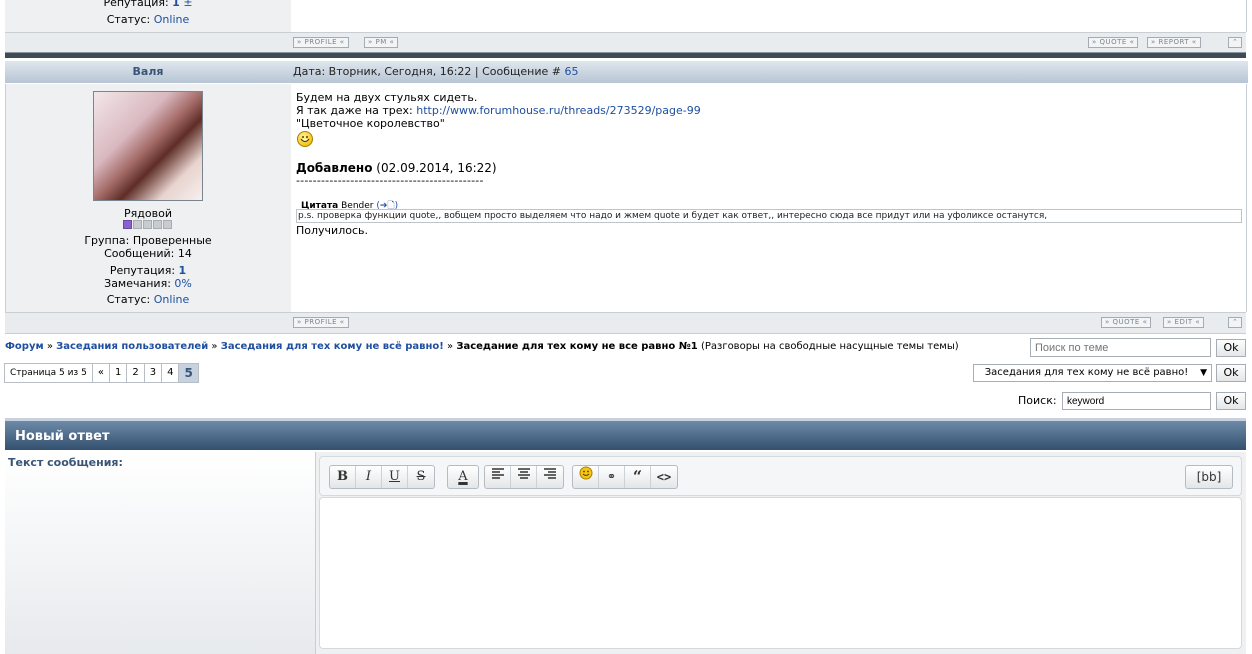  I want to click on post-separator, so click(625, 55).